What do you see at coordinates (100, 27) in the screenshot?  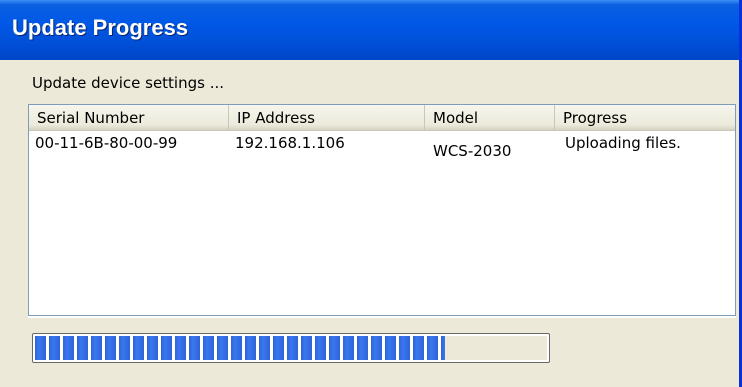 I see `dialog-title: Update Progress` at bounding box center [100, 27].